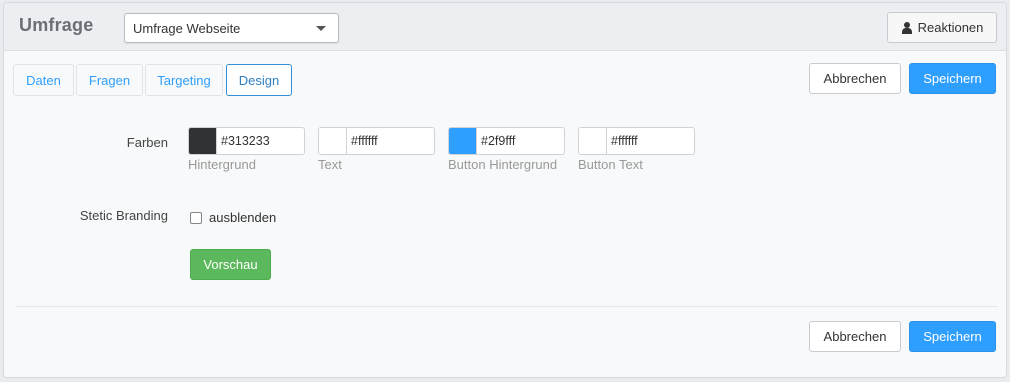 The width and height of the screenshot is (1010, 382). I want to click on color-value: #2f9fff, so click(498, 141).